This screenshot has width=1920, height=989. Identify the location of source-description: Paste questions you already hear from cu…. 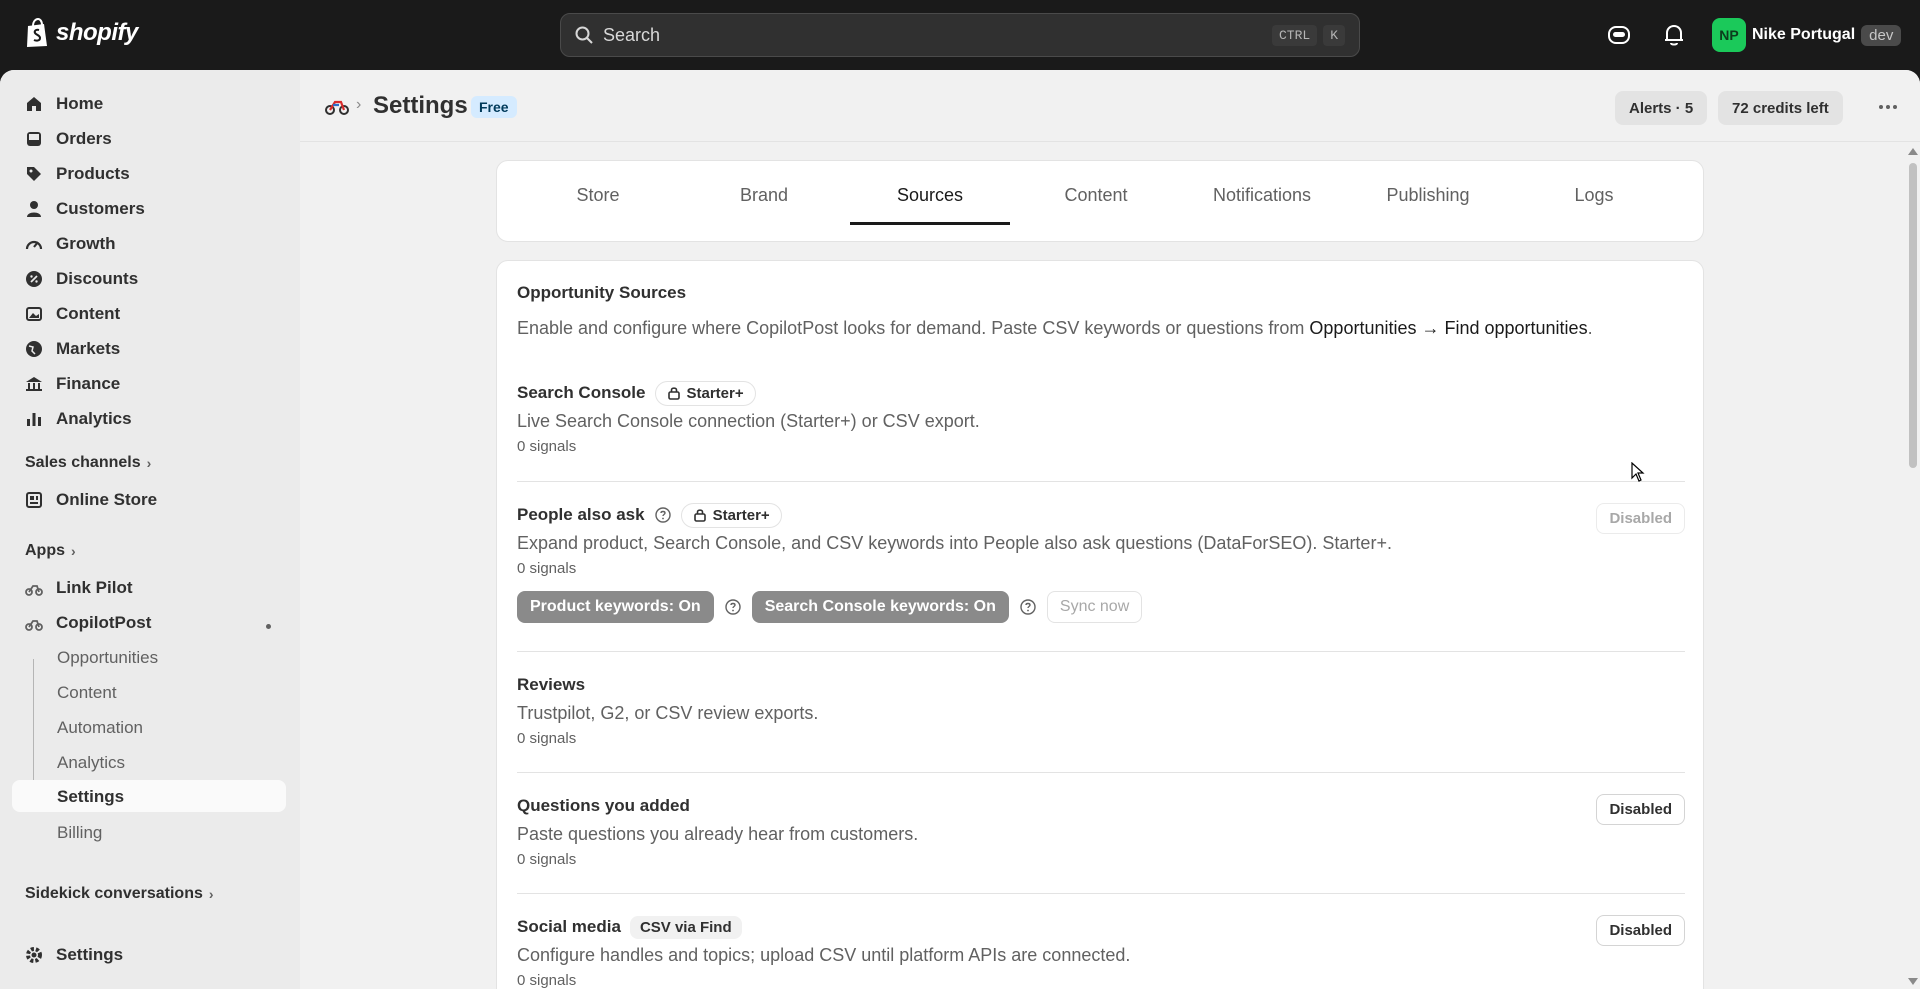
(718, 834).